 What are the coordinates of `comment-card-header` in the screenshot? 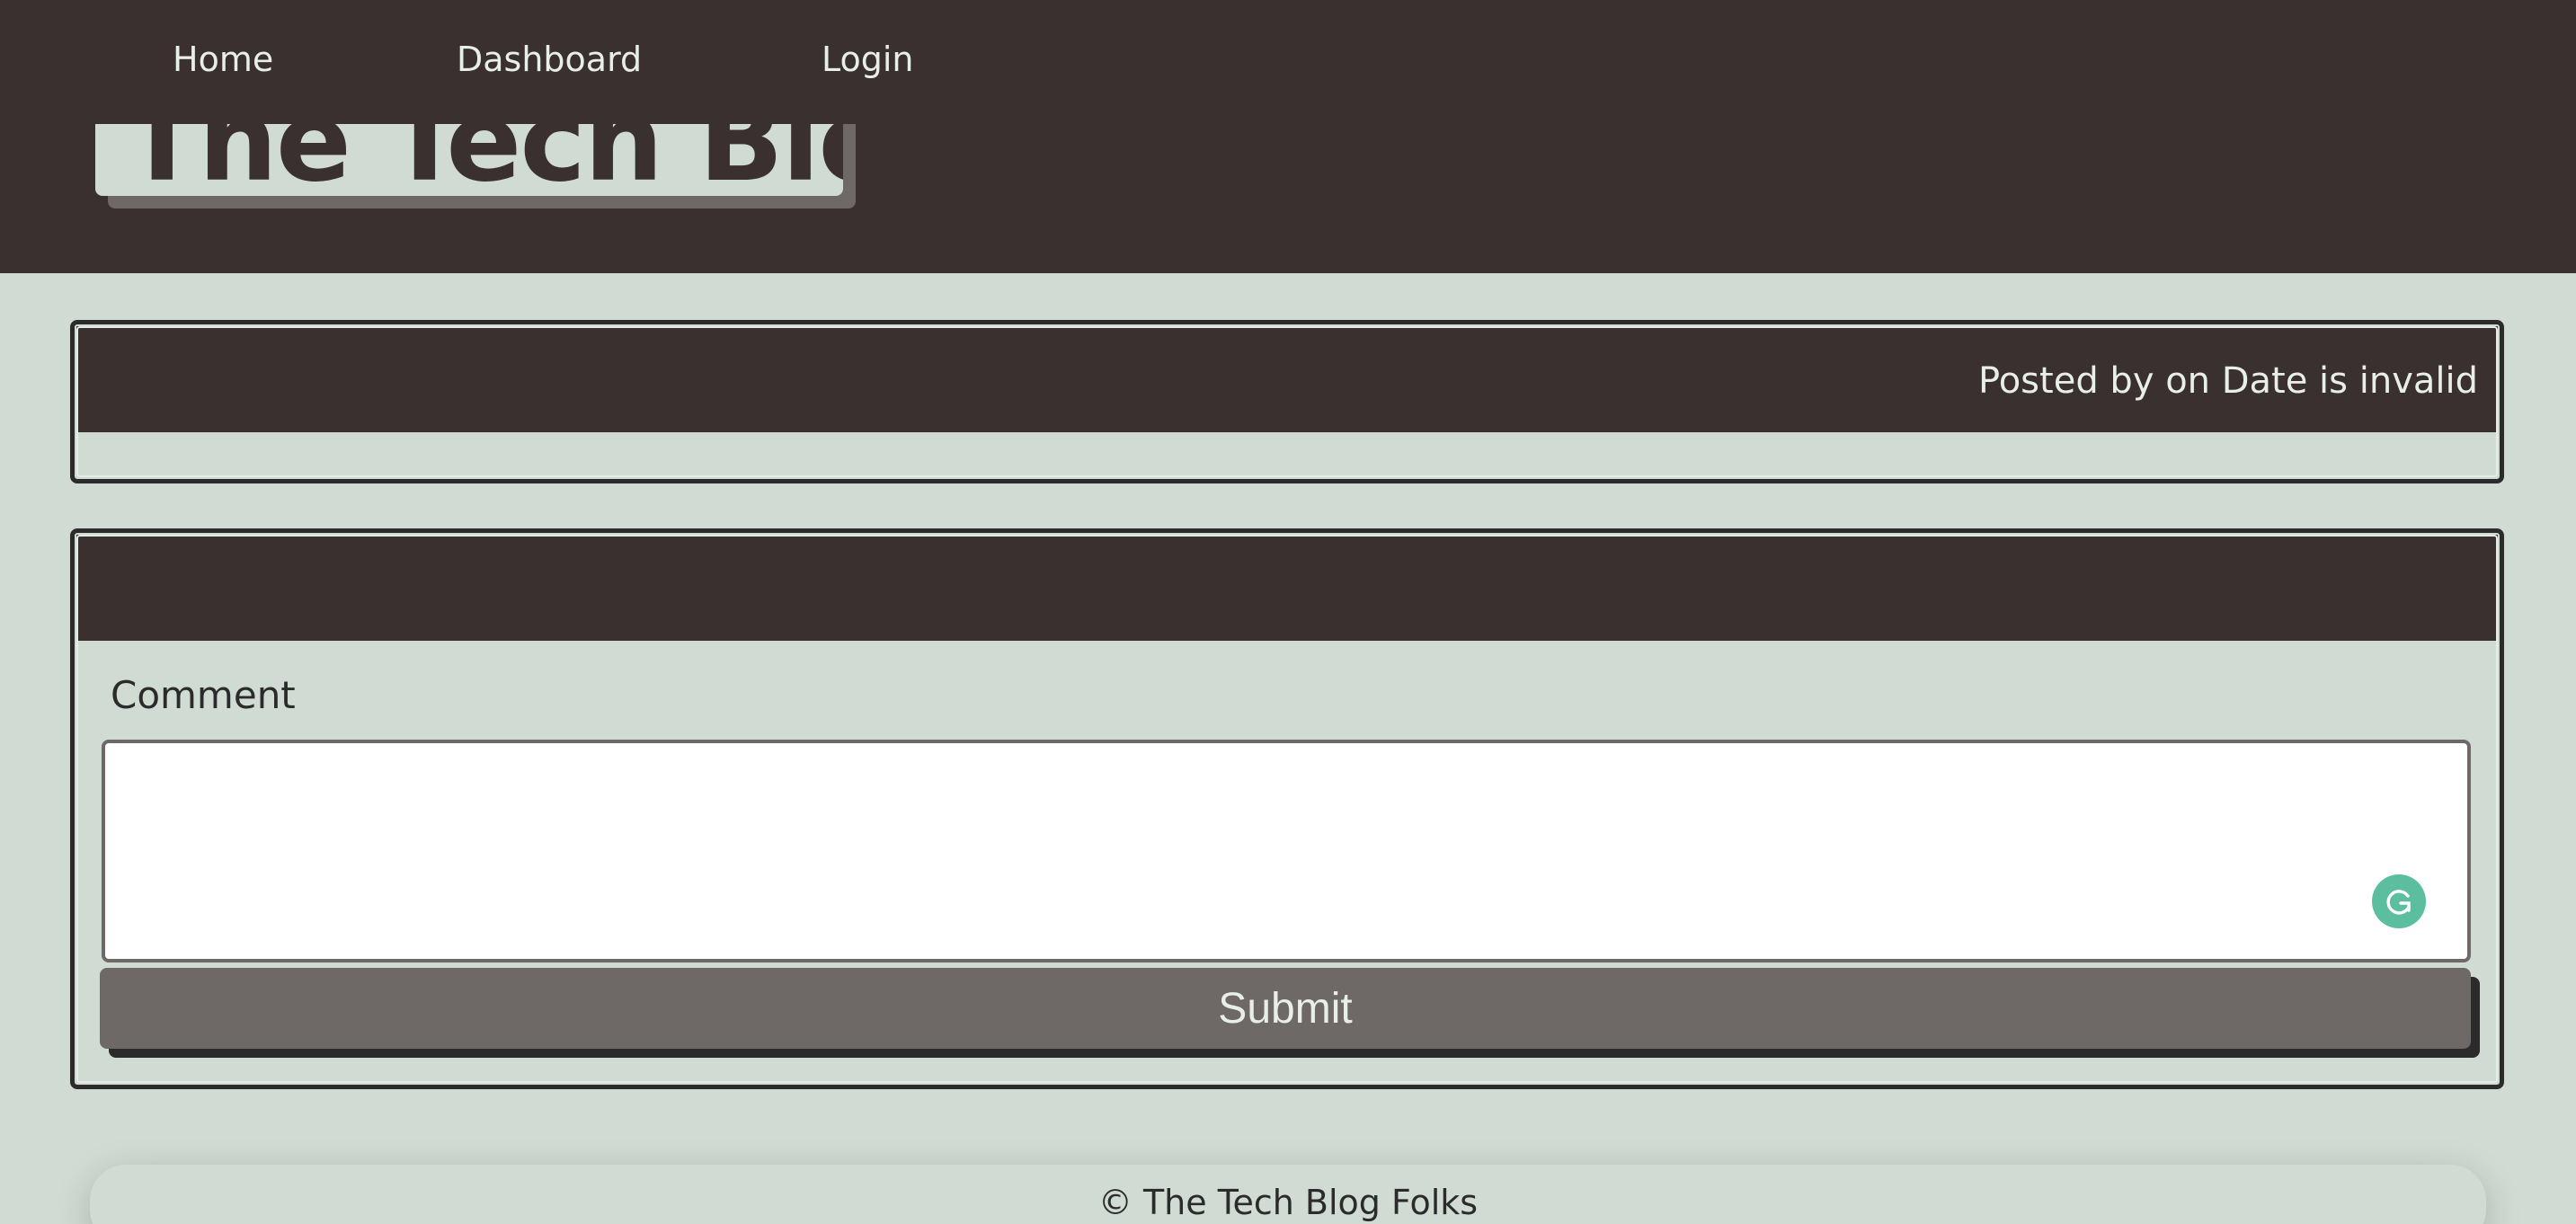 It's located at (1287, 588).